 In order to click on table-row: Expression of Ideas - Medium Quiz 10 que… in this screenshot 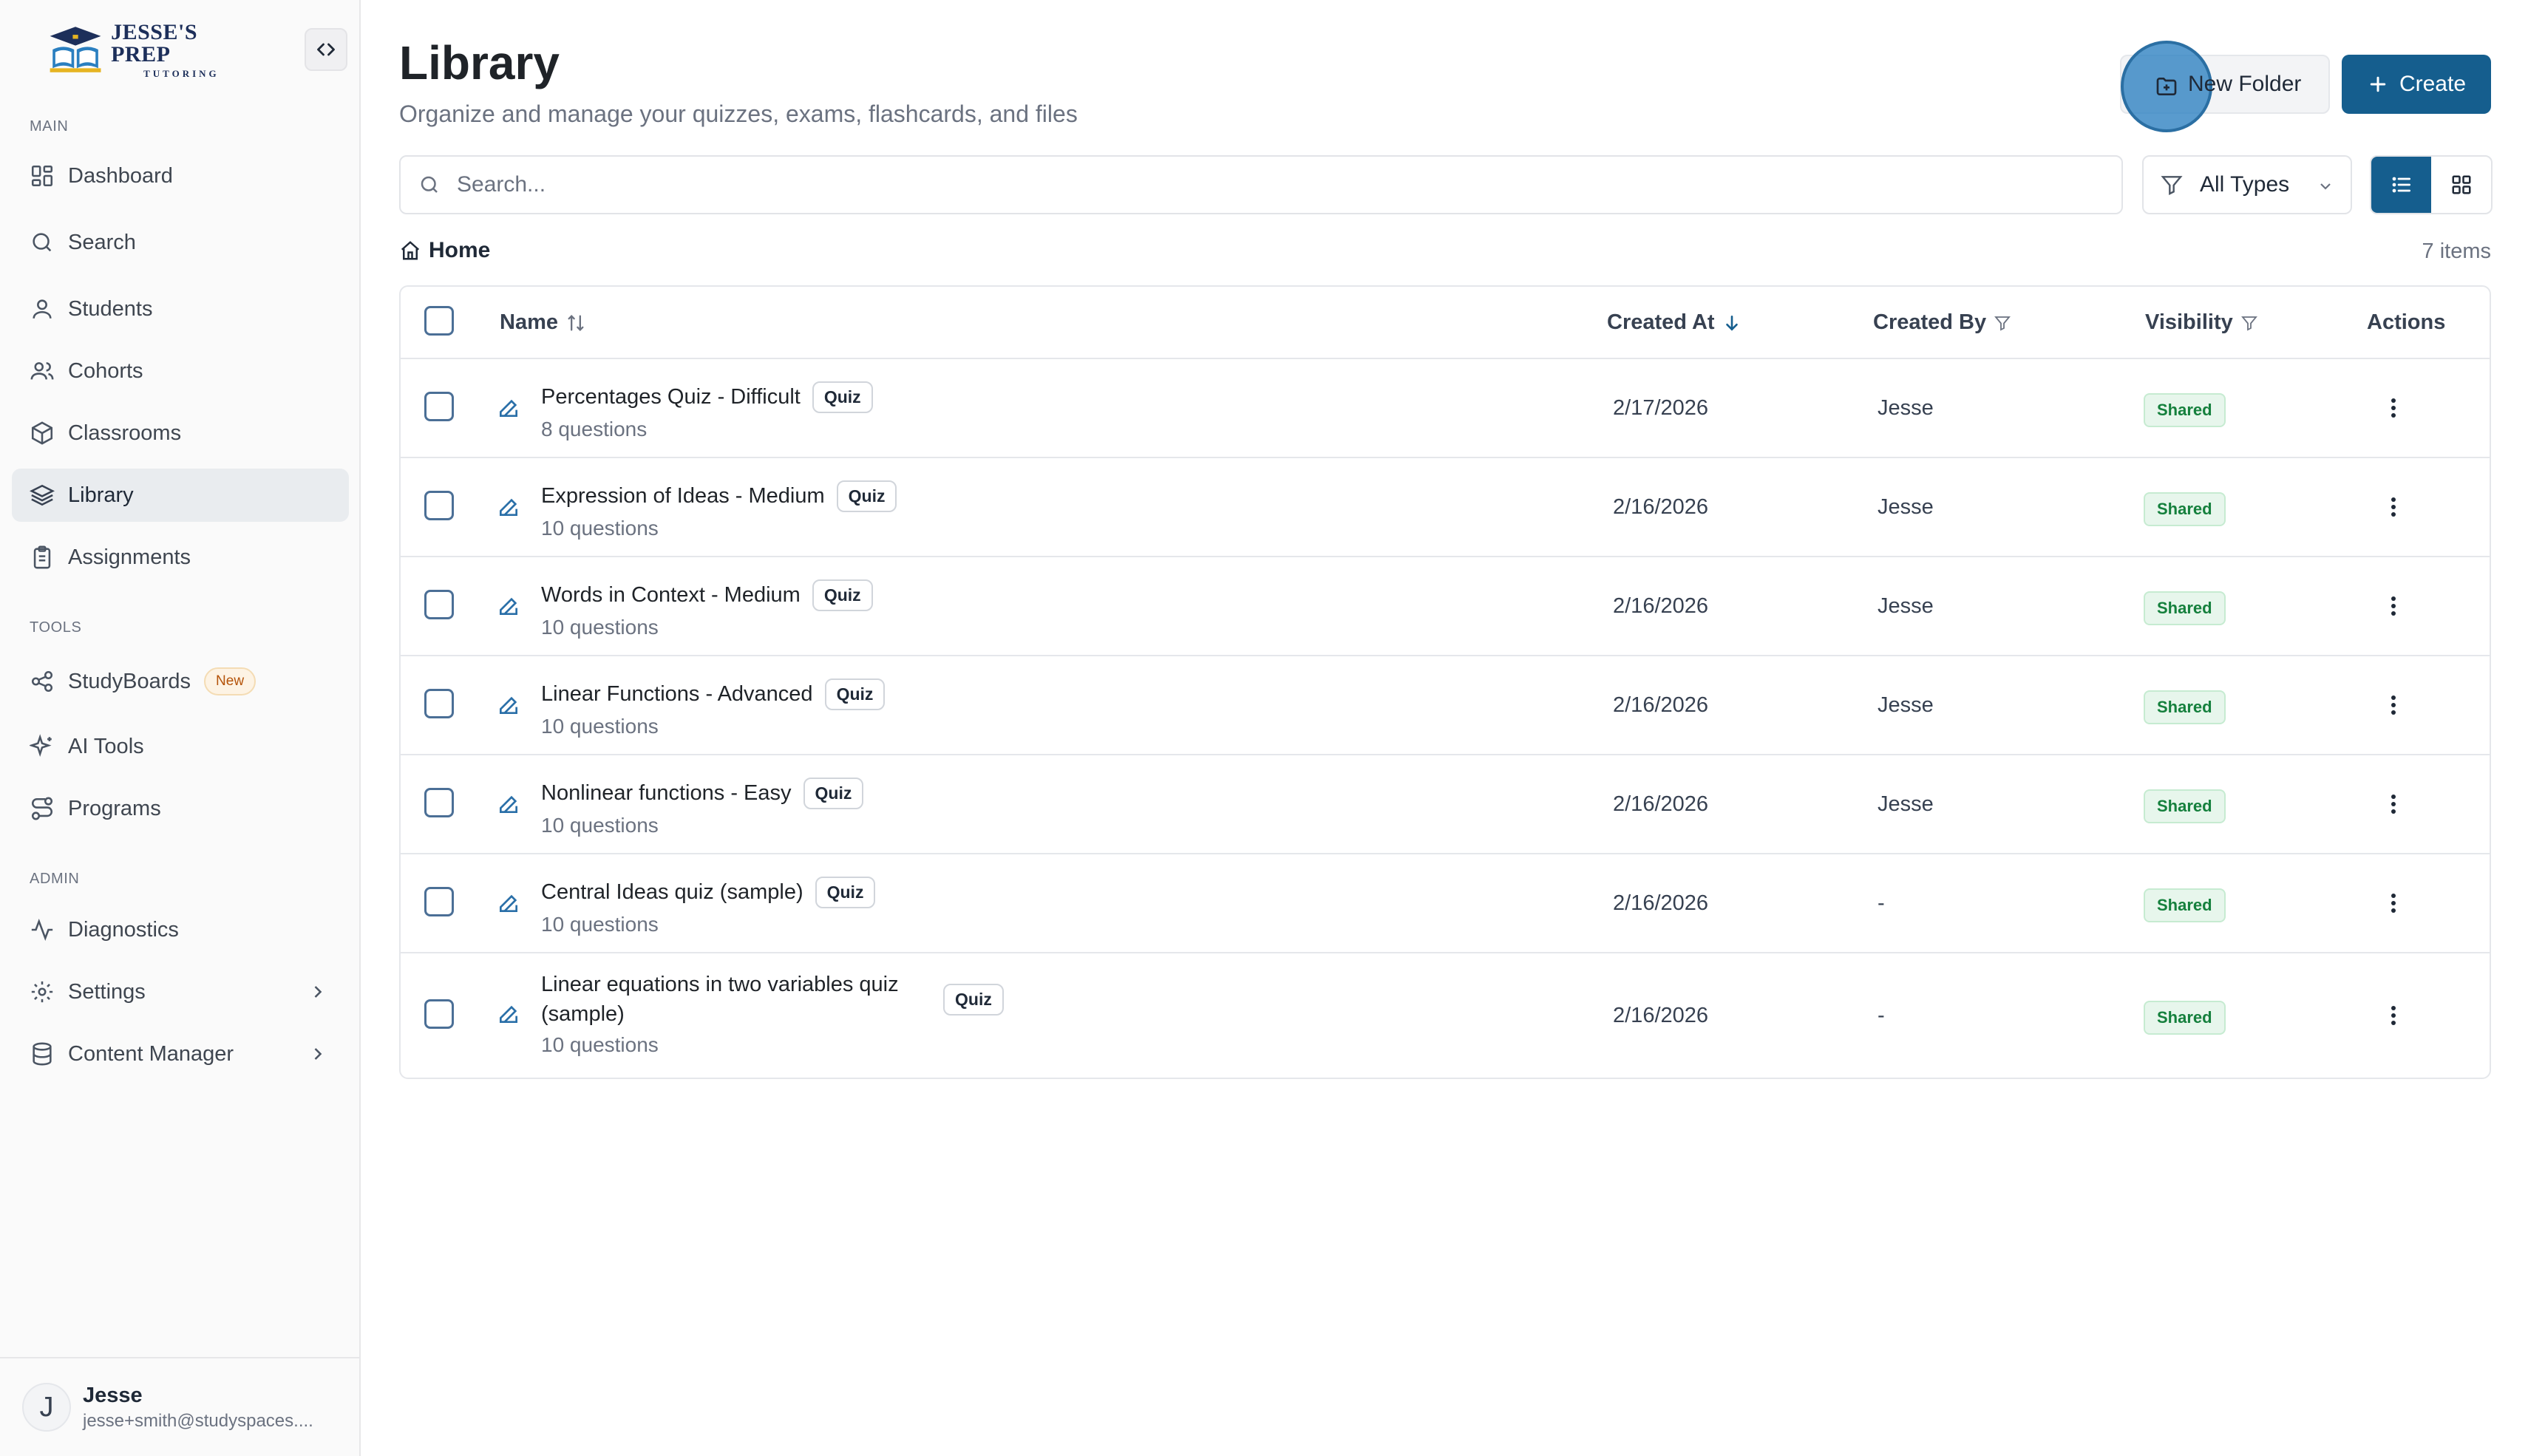, I will do `click(1445, 508)`.